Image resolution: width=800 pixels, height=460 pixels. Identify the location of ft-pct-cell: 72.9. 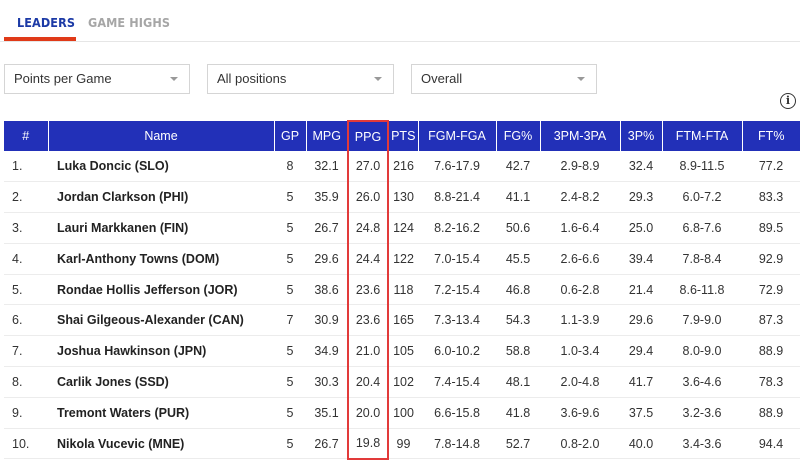
(771, 290).